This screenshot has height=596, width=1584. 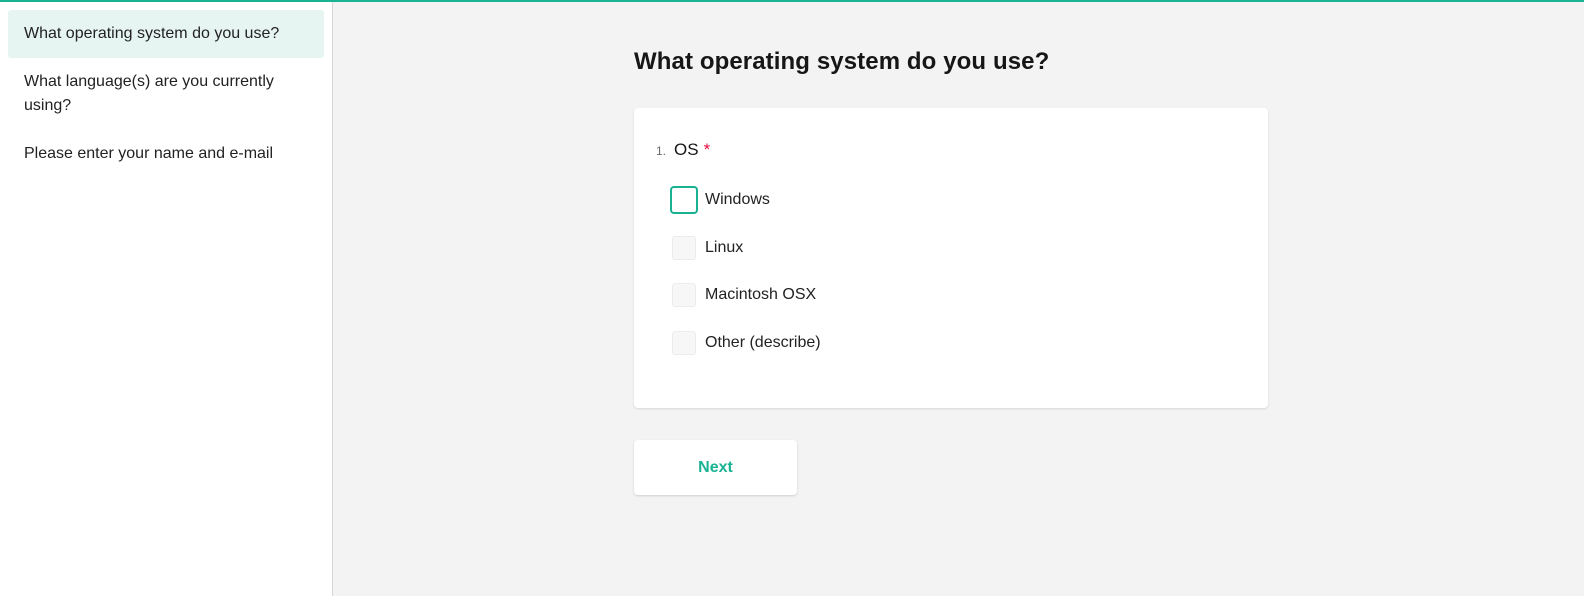 What do you see at coordinates (684, 295) in the screenshot?
I see `checkbox-macintosh-osx` at bounding box center [684, 295].